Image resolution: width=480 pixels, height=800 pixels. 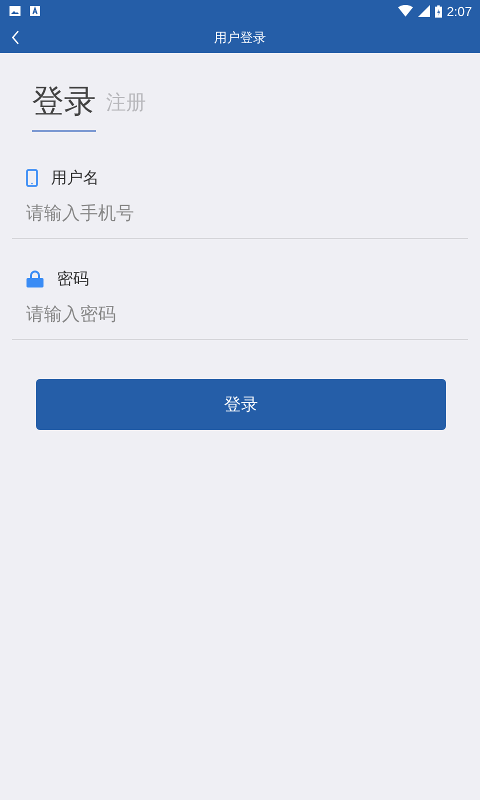 I want to click on wifi-icon, so click(x=405, y=11).